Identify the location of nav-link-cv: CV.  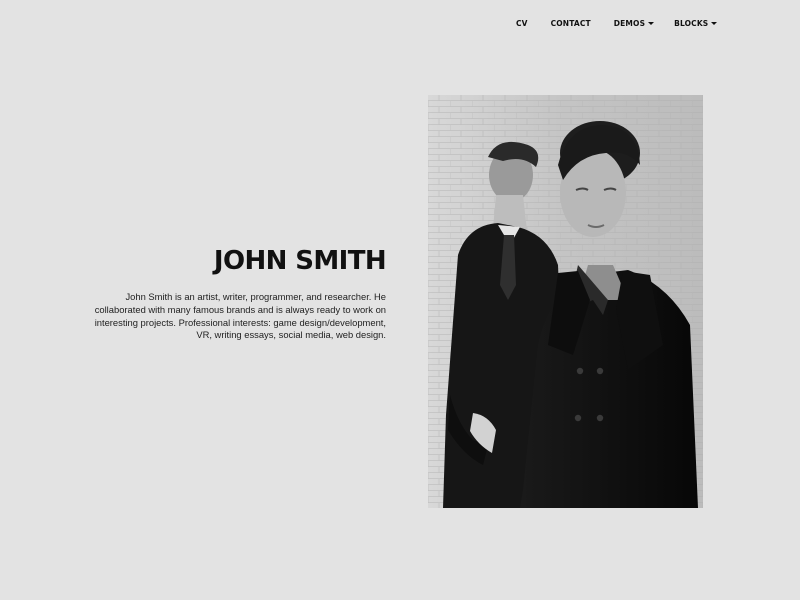
(522, 23).